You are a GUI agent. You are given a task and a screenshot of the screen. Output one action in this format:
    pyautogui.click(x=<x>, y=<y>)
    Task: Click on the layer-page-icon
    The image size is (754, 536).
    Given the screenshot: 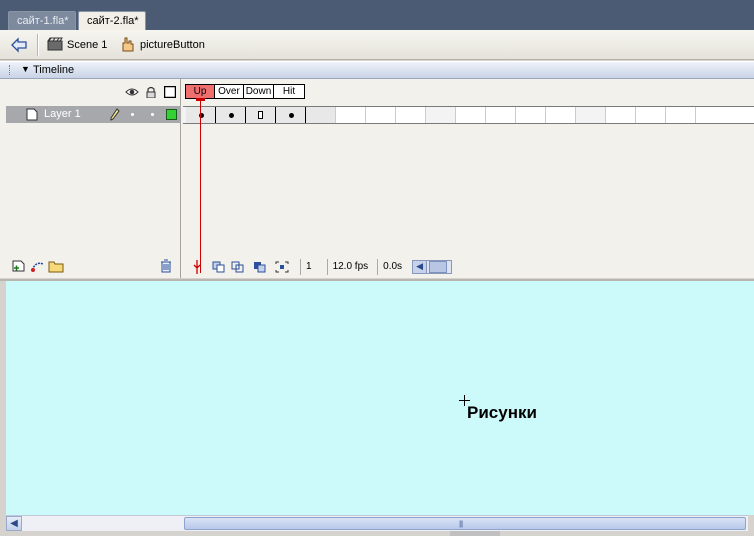 What is the action you would take?
    pyautogui.click(x=32, y=116)
    